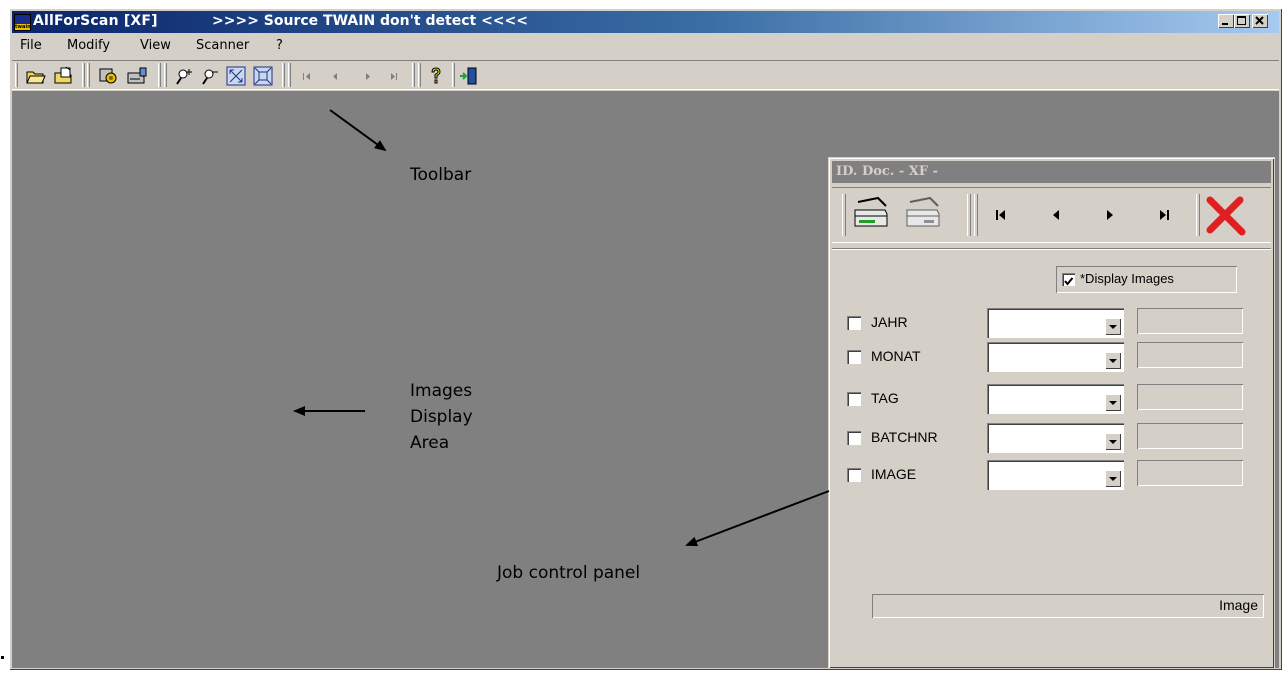  Describe the element at coordinates (358, 130) in the screenshot. I see `toolbar-arrow` at that location.